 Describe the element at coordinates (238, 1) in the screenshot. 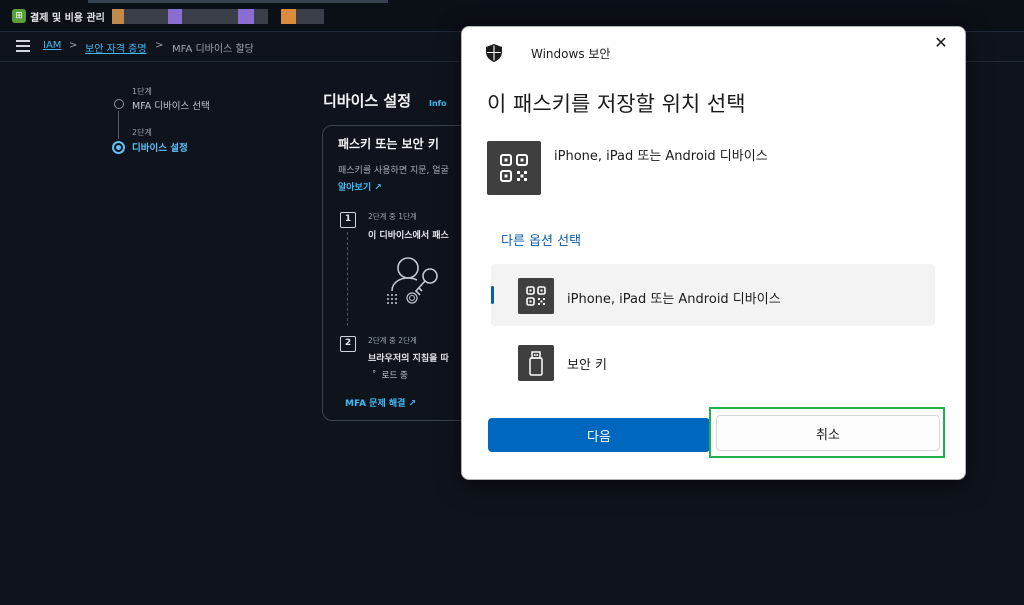

I see `tab-strip` at that location.